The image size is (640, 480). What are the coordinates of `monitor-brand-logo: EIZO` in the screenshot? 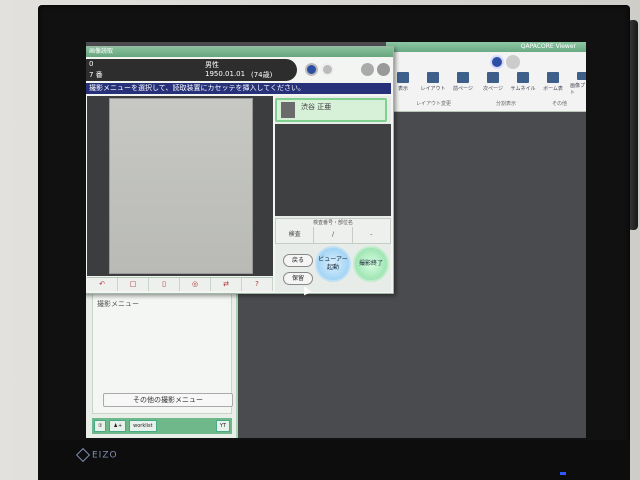 It's located at (96, 455).